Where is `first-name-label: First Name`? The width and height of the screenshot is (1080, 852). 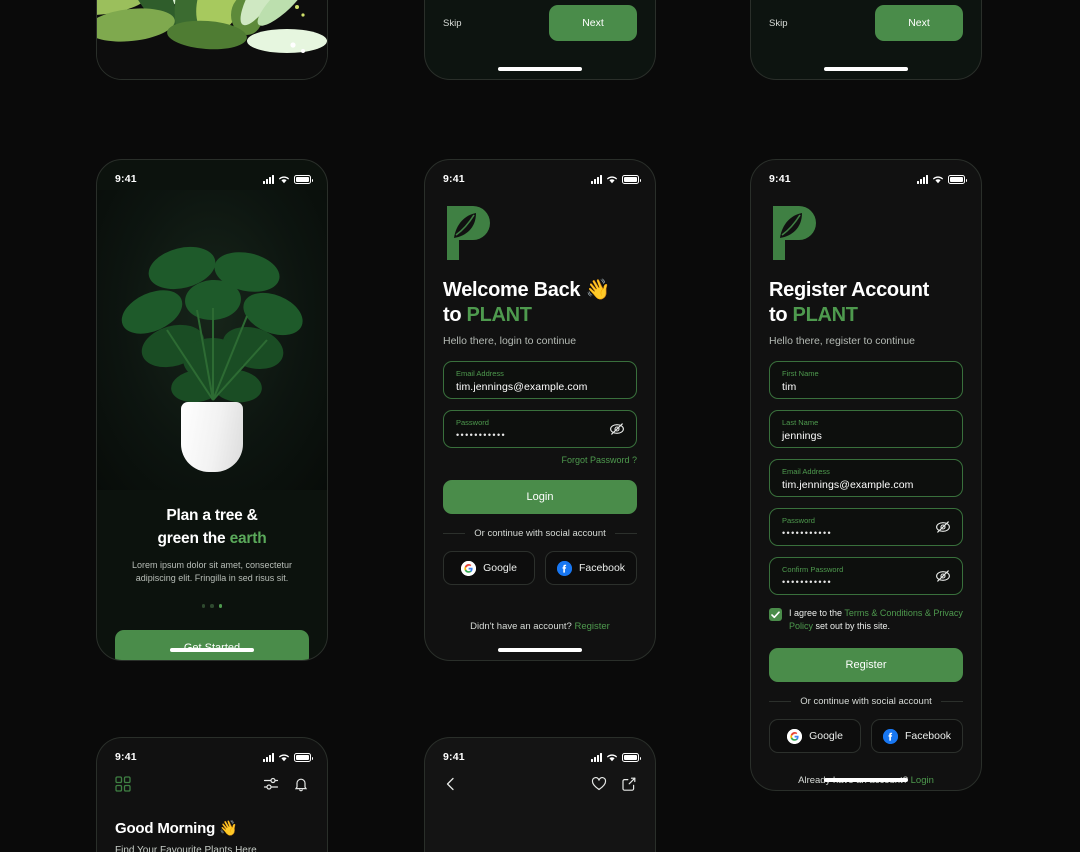 first-name-label: First Name is located at coordinates (800, 373).